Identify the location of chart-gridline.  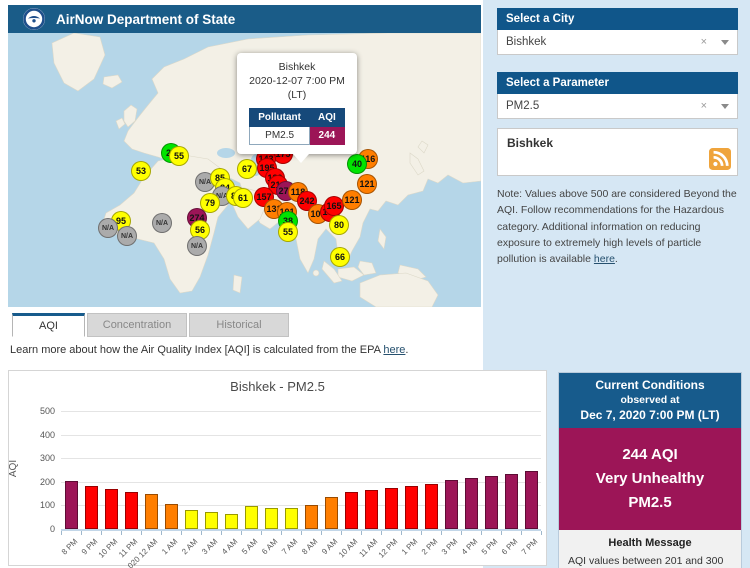
(301, 435).